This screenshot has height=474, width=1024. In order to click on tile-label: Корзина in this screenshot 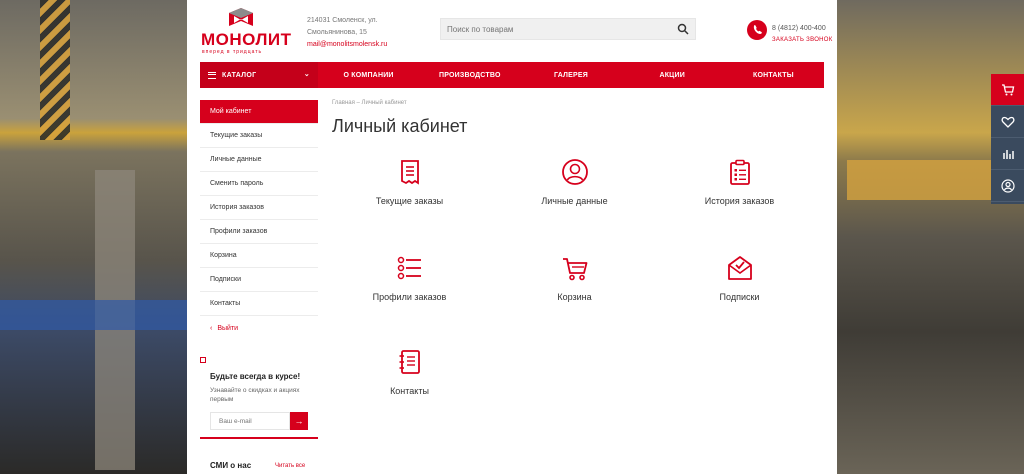, I will do `click(574, 297)`.